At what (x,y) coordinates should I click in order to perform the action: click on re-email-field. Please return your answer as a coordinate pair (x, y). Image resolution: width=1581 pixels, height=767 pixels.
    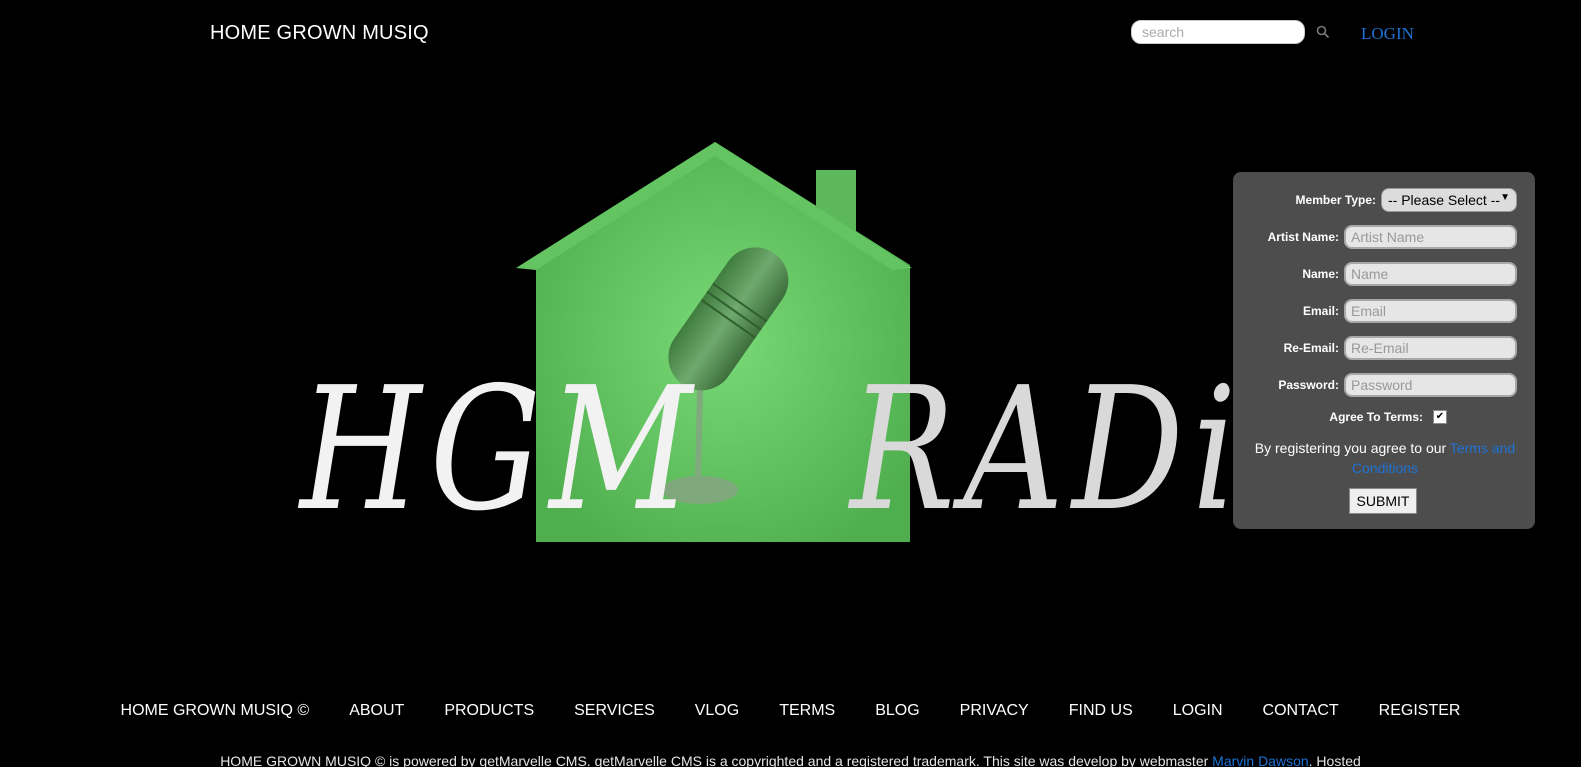
    Looking at the image, I should click on (1430, 348).